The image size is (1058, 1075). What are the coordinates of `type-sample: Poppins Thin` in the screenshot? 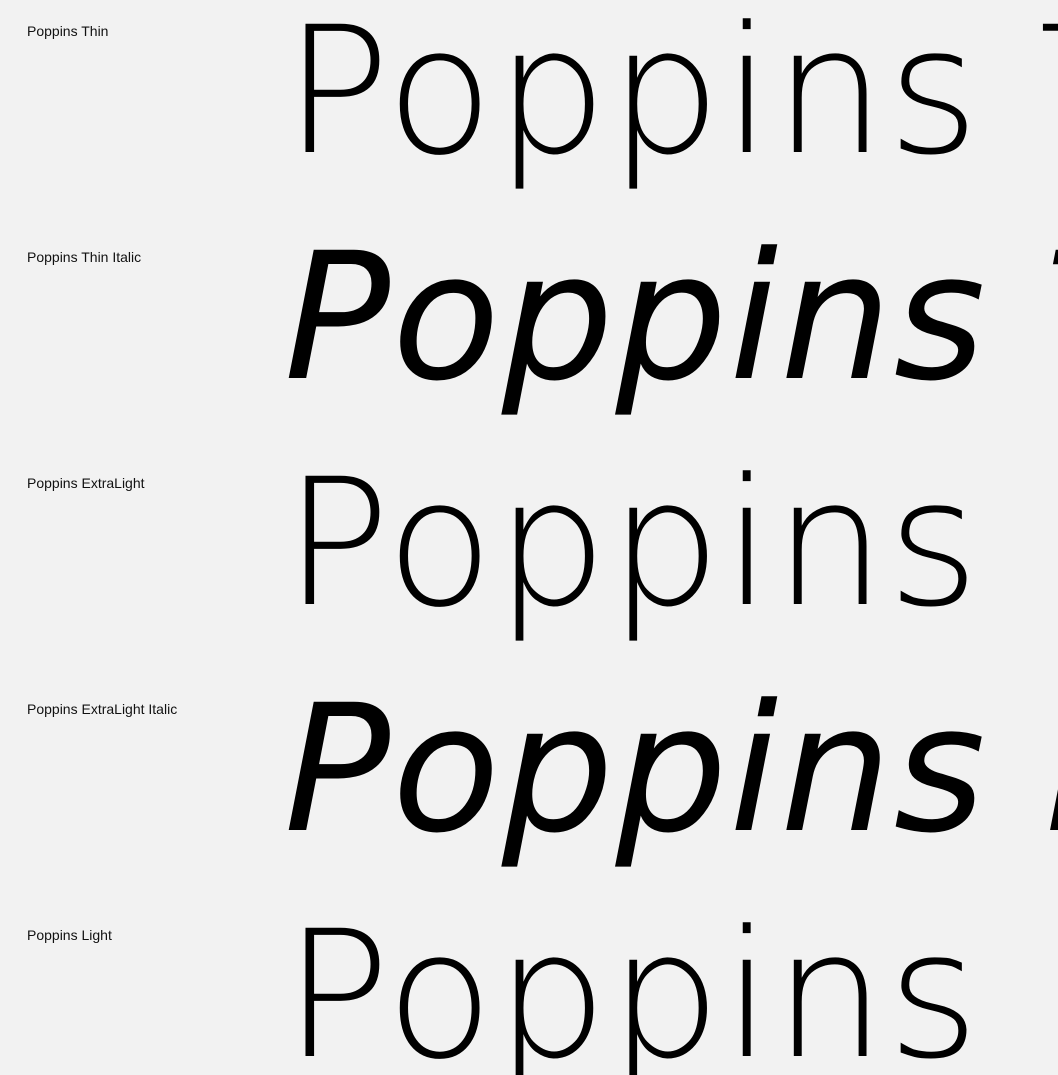 It's located at (671, 97).